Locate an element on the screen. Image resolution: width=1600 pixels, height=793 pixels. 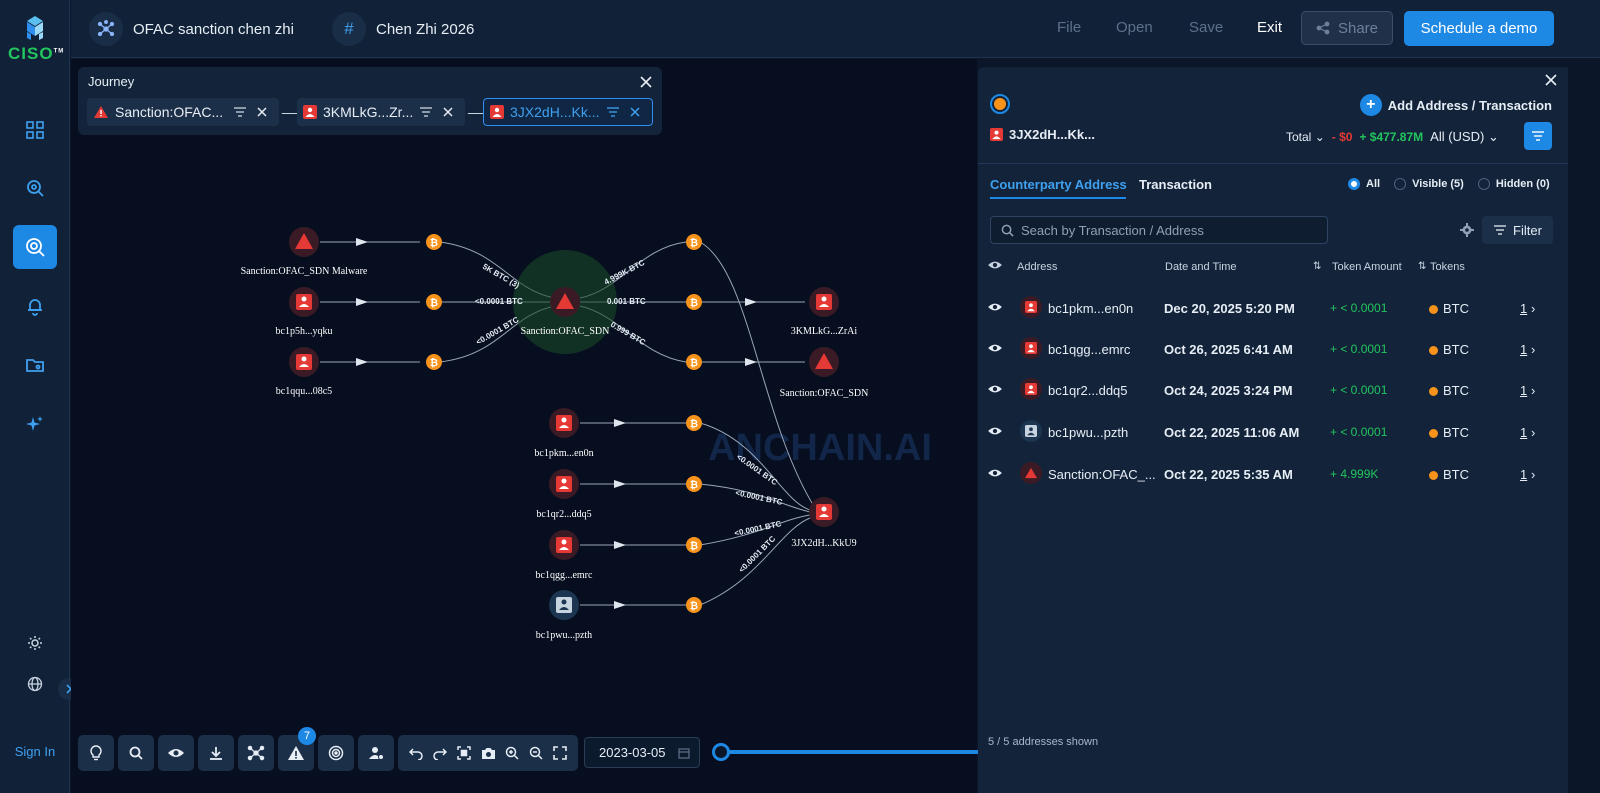
zoom-out-button is located at coordinates (536, 753).